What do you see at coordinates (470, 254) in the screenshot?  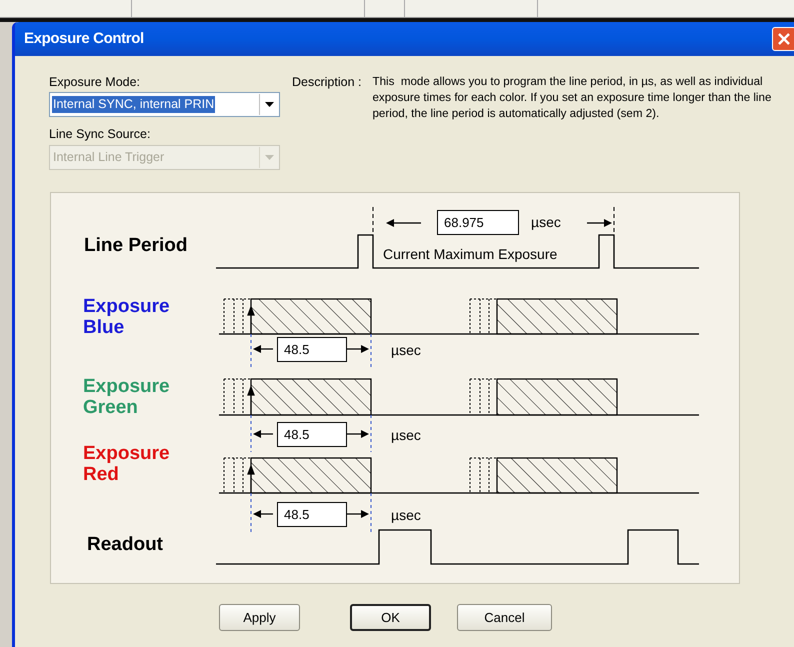 I see `current-maximum-exposure-label: Current Maximum Exposure` at bounding box center [470, 254].